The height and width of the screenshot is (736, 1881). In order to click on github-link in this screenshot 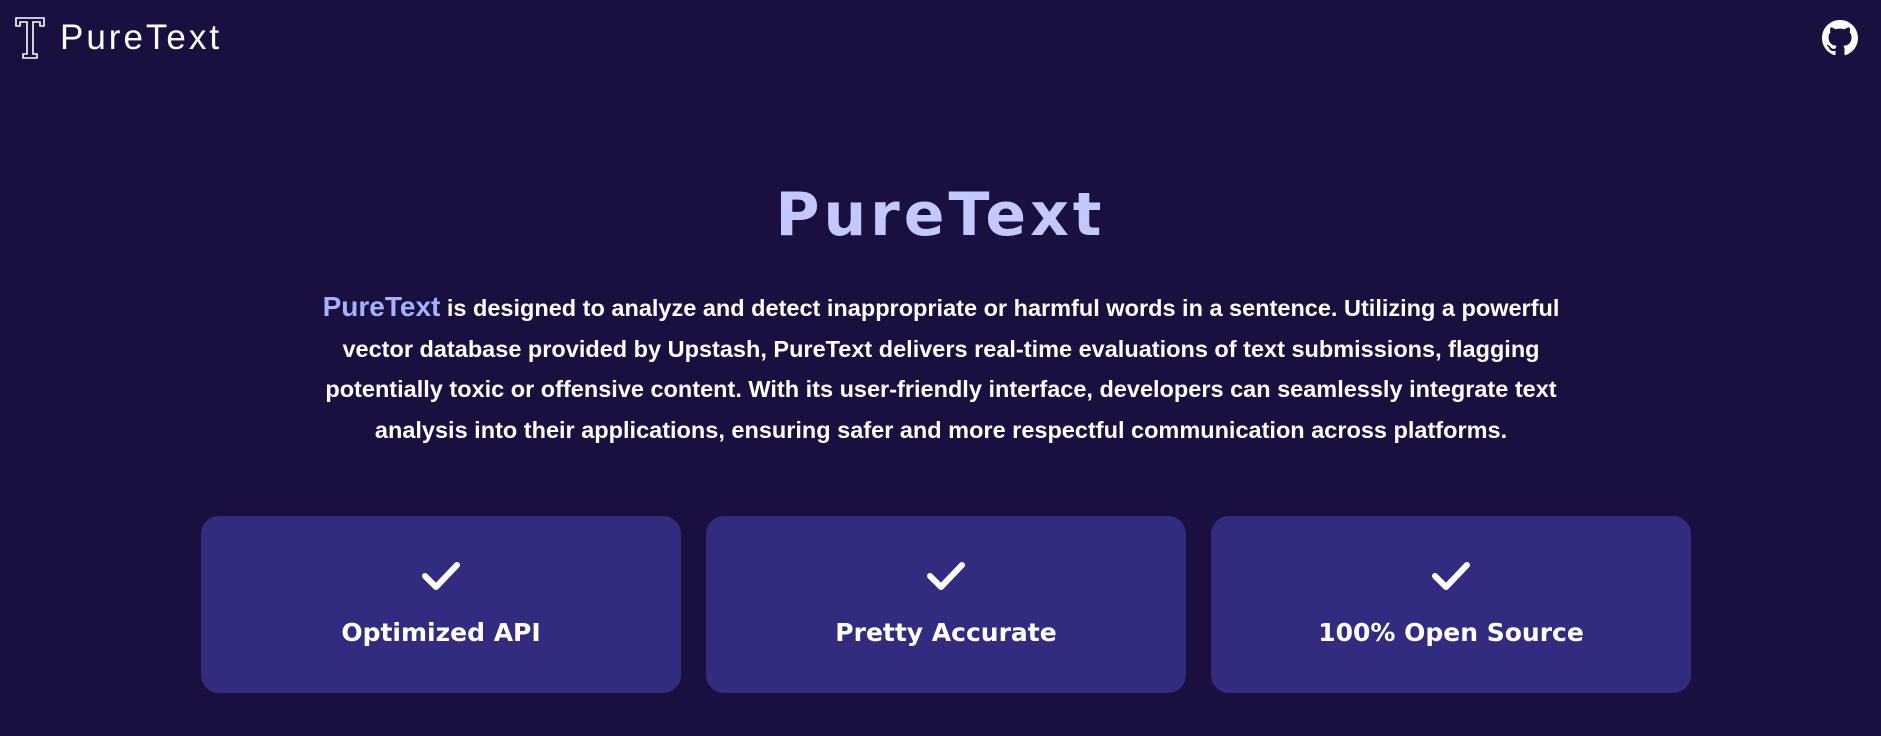, I will do `click(1840, 38)`.